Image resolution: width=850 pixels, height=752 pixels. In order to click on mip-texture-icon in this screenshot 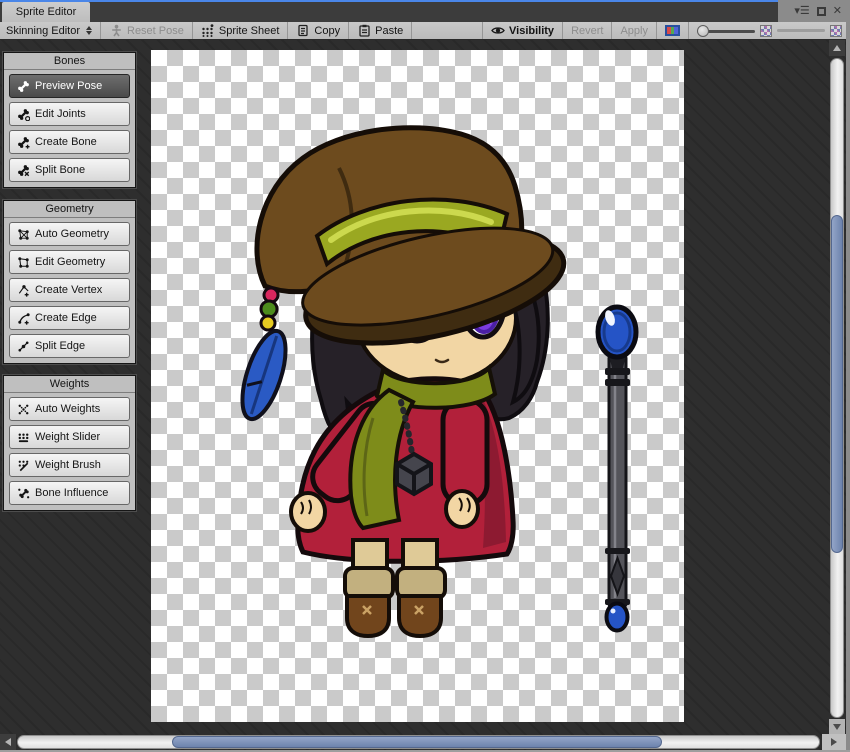, I will do `click(836, 30)`.